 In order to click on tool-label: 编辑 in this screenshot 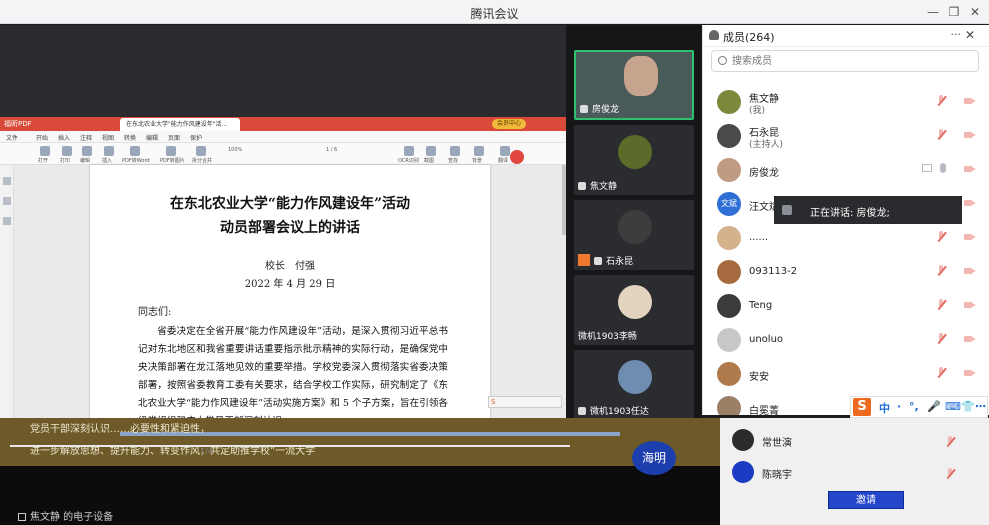, I will do `click(85, 161)`.